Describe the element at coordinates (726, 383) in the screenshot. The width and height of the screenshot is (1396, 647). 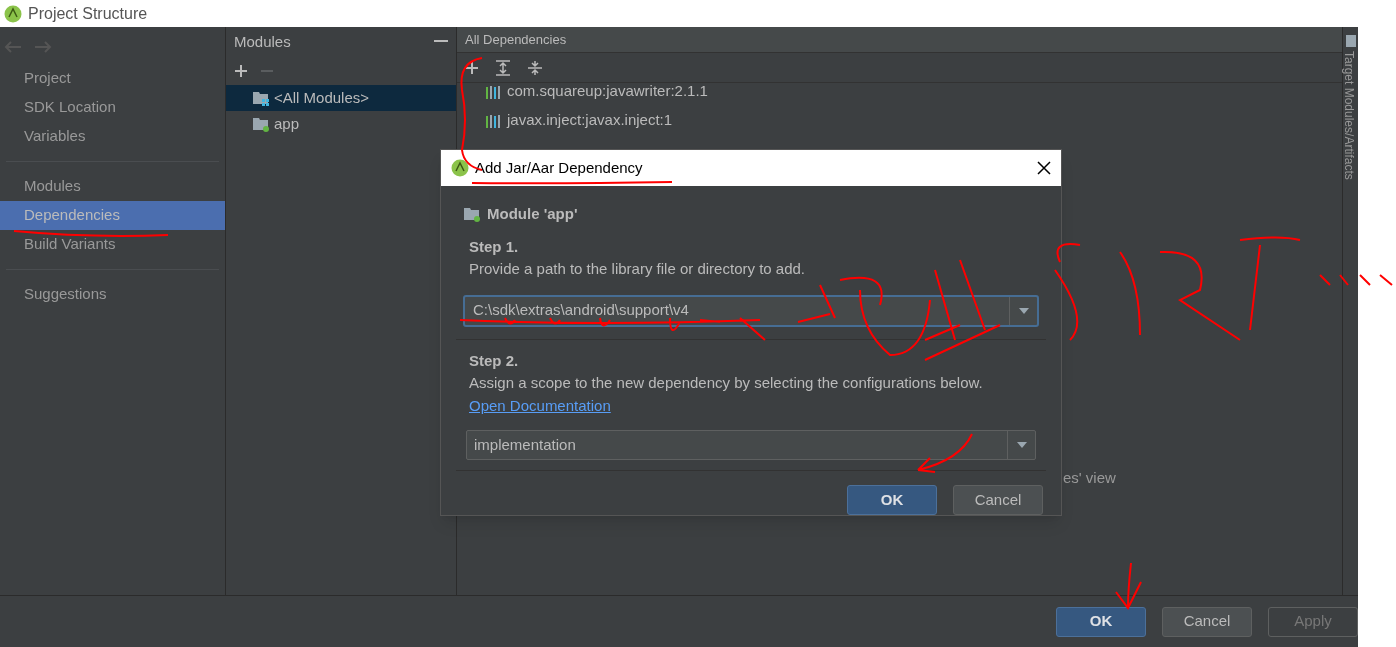
I see `step-description: Assign a scope to the new dependency by selecting the configurations below.` at that location.